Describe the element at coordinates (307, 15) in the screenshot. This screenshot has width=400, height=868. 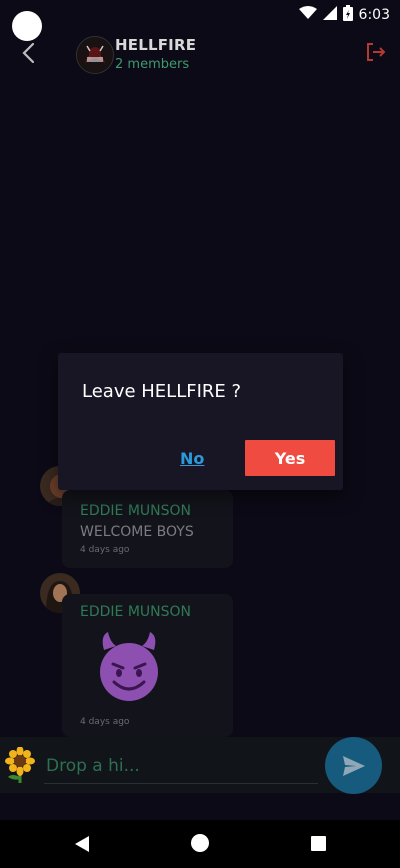
I see `wifi-icon` at that location.